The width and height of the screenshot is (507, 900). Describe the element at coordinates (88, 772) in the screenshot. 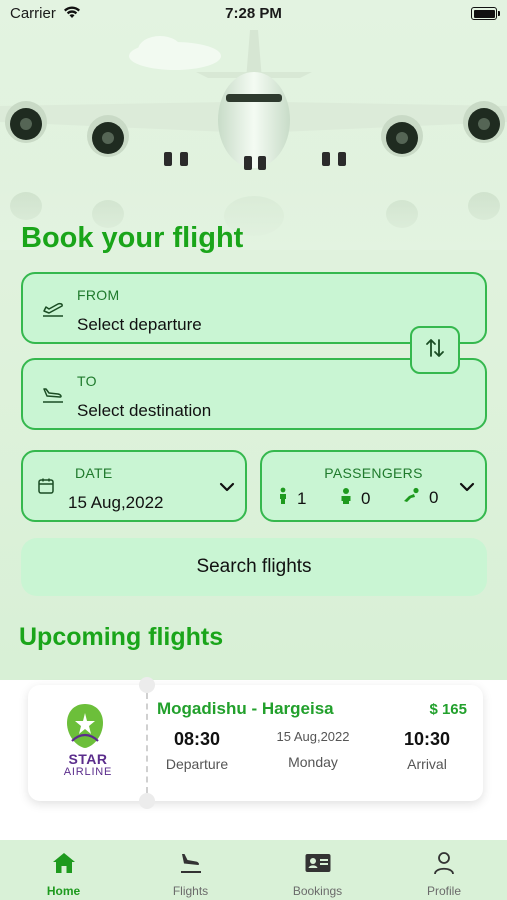

I see `airline-logo-airline: AIRLINE` at that location.